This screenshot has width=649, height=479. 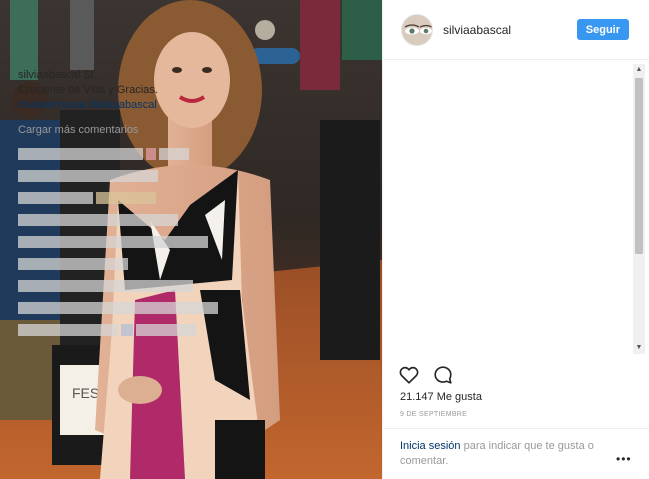 I want to click on caption-text-second: Creciente de Vida y Gracias., so click(x=88, y=90).